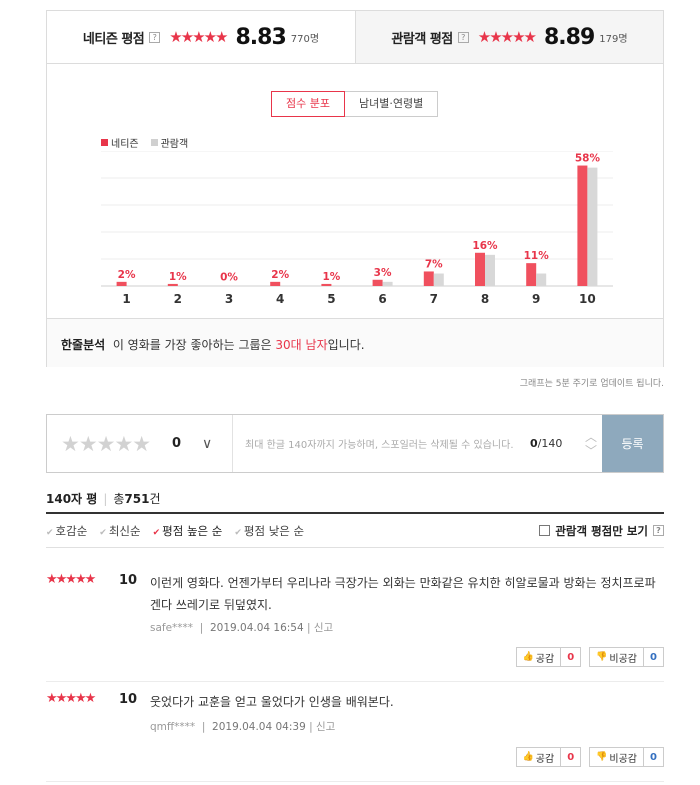 The image size is (700, 785). What do you see at coordinates (434, 299) in the screenshot?
I see `x-tick-label: 7` at bounding box center [434, 299].